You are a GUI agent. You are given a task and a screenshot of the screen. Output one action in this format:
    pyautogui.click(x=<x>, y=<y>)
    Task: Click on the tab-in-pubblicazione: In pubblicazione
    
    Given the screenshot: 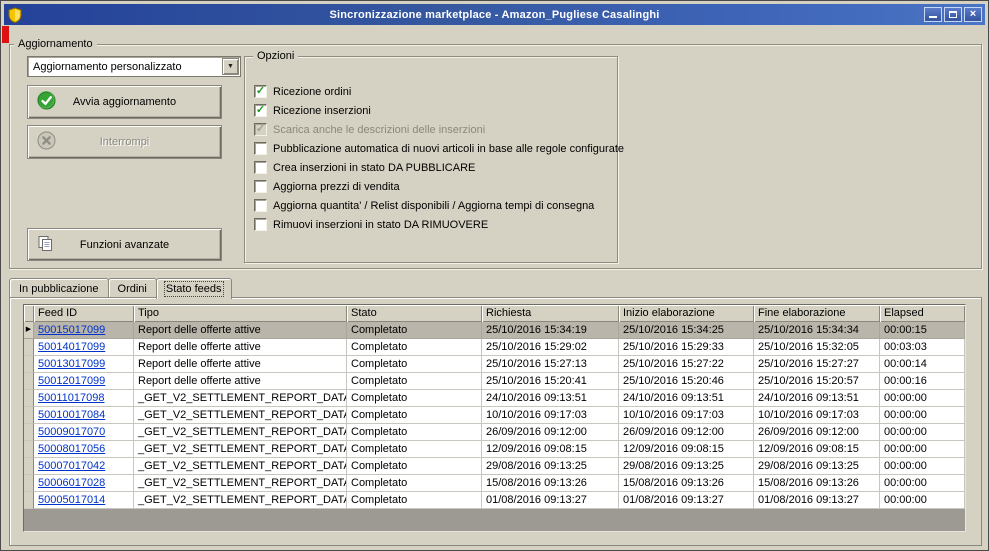 What is the action you would take?
    pyautogui.click(x=59, y=288)
    